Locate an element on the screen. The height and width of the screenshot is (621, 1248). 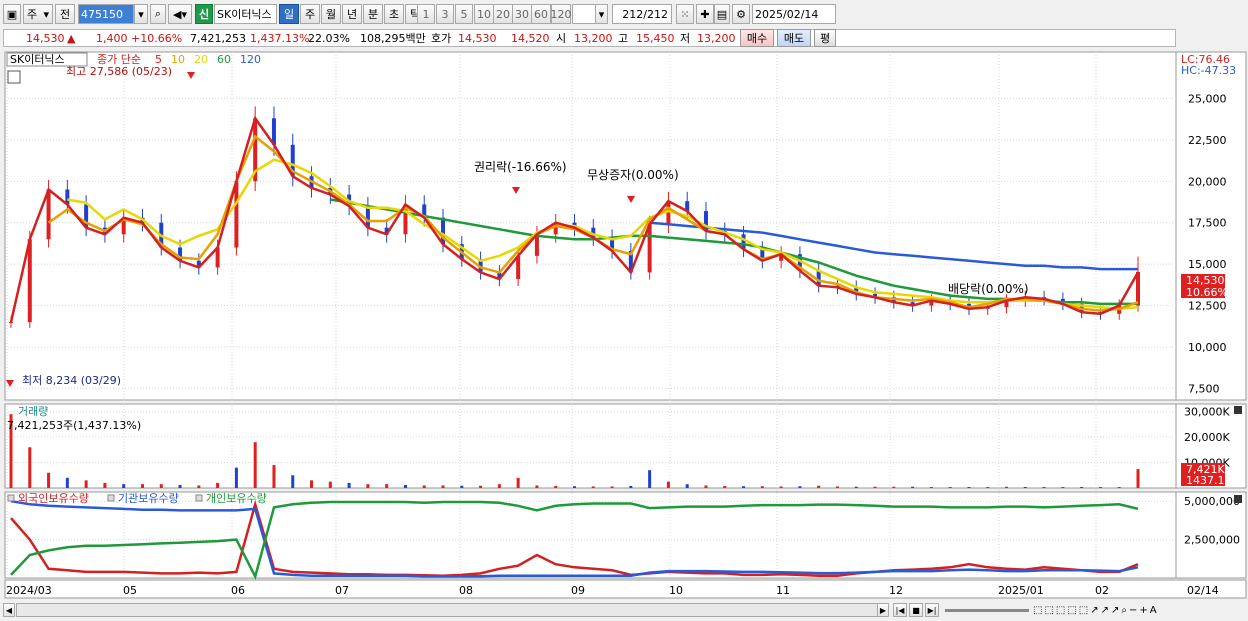
zoom-slider is located at coordinates (987, 610).